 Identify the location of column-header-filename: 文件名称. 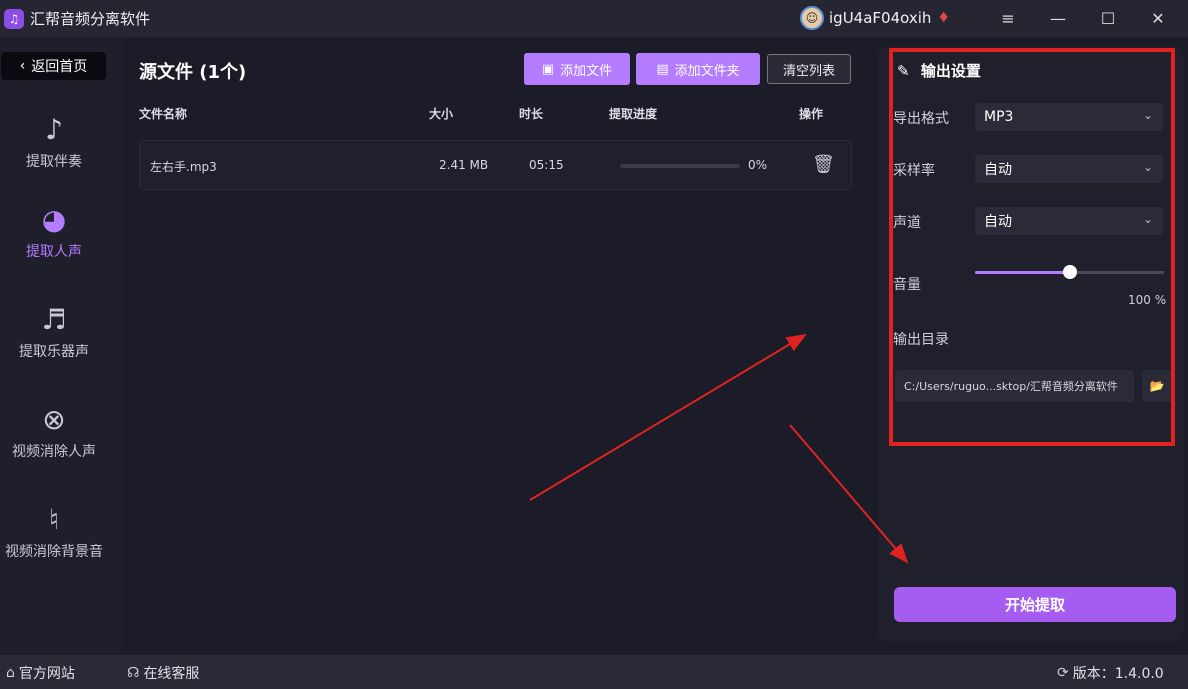
(163, 114).